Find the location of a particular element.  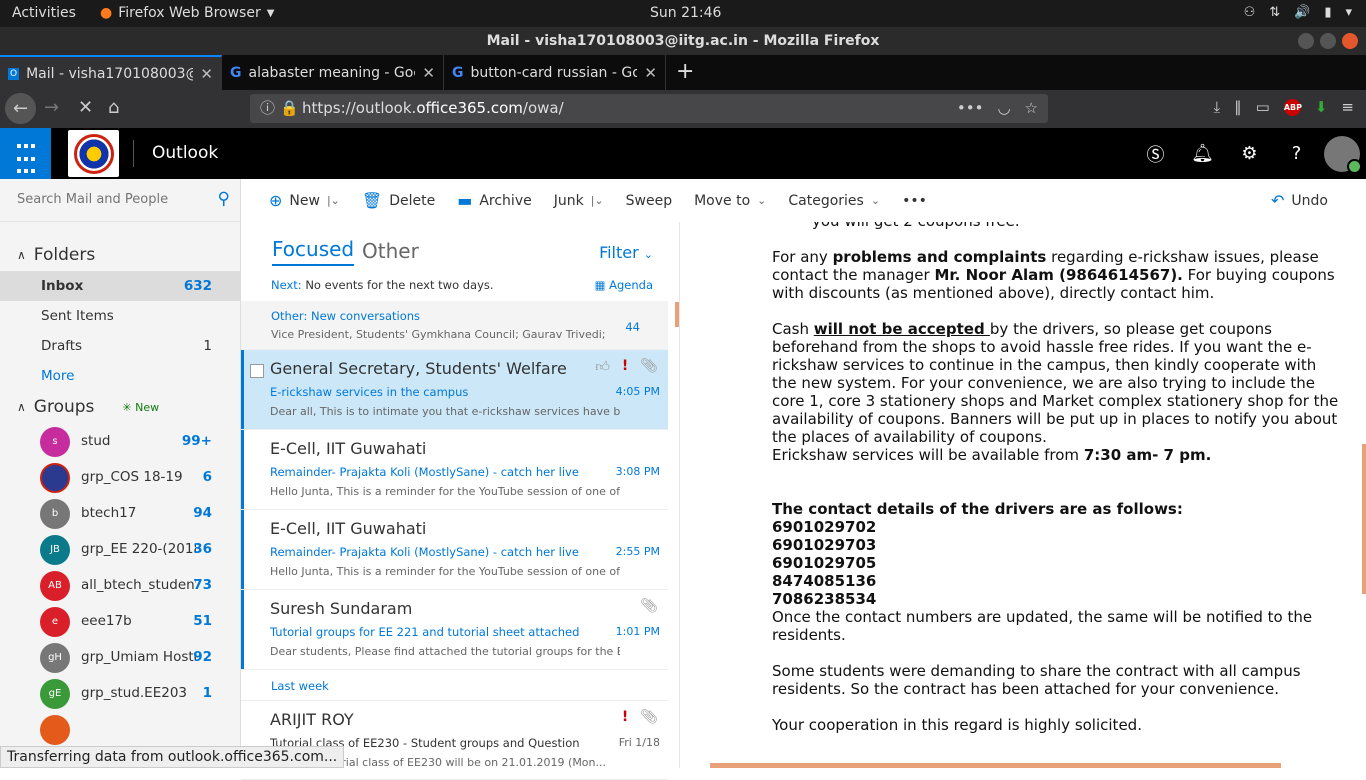

app-menu: ● Firefox Web Browser ▼ is located at coordinates (187, 13).